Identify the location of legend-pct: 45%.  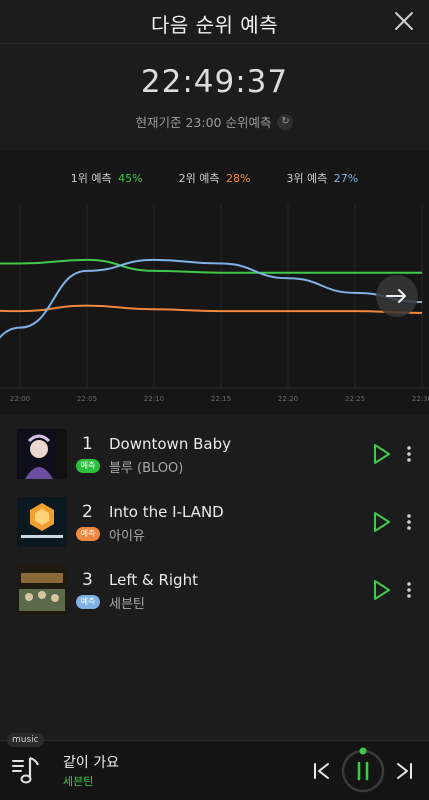
(130, 178).